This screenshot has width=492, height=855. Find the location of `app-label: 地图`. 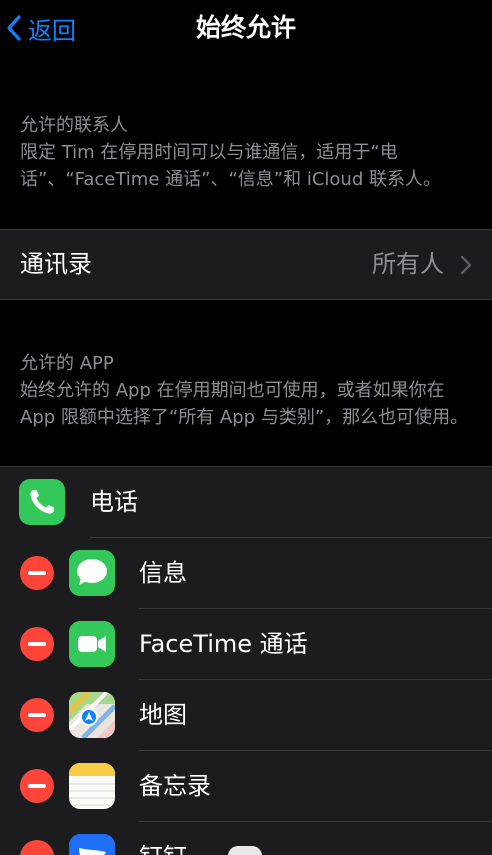

app-label: 地图 is located at coordinates (163, 715).